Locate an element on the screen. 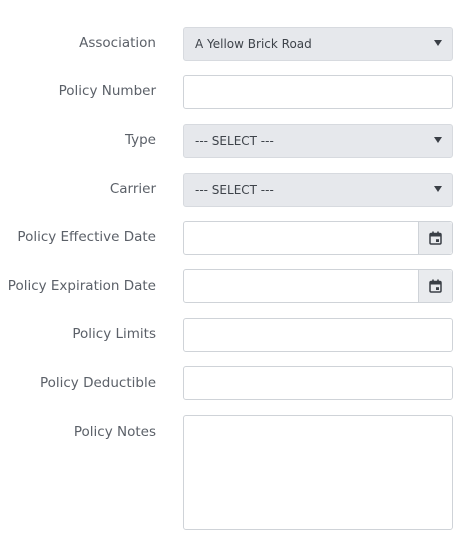 Image resolution: width=464 pixels, height=546 pixels. notes-label: Policy Notes is located at coordinates (114, 432).